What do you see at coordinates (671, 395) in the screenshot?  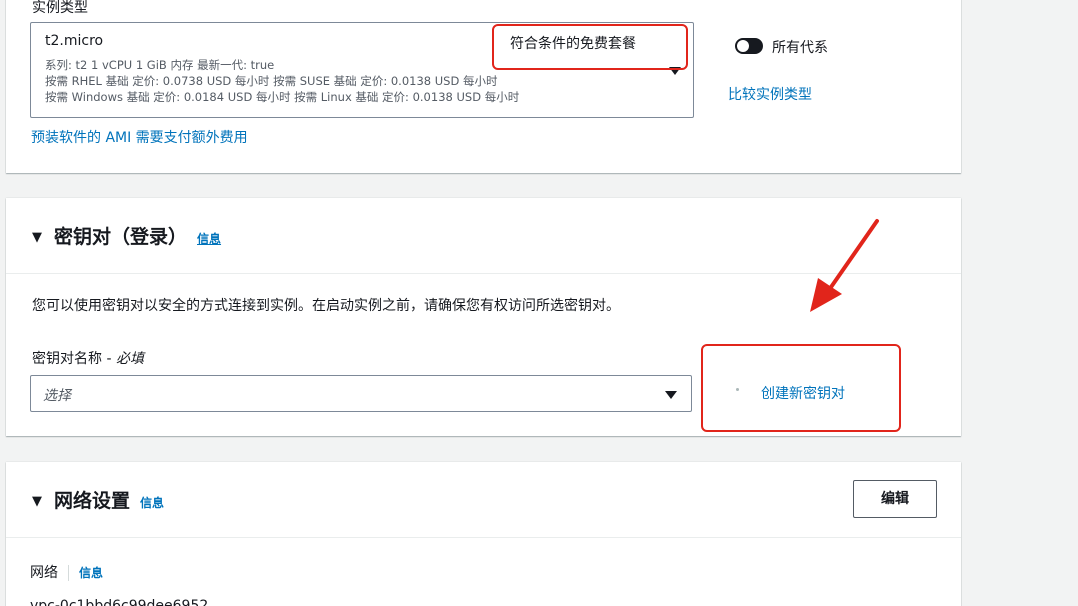 I see `chevron-down-icon` at bounding box center [671, 395].